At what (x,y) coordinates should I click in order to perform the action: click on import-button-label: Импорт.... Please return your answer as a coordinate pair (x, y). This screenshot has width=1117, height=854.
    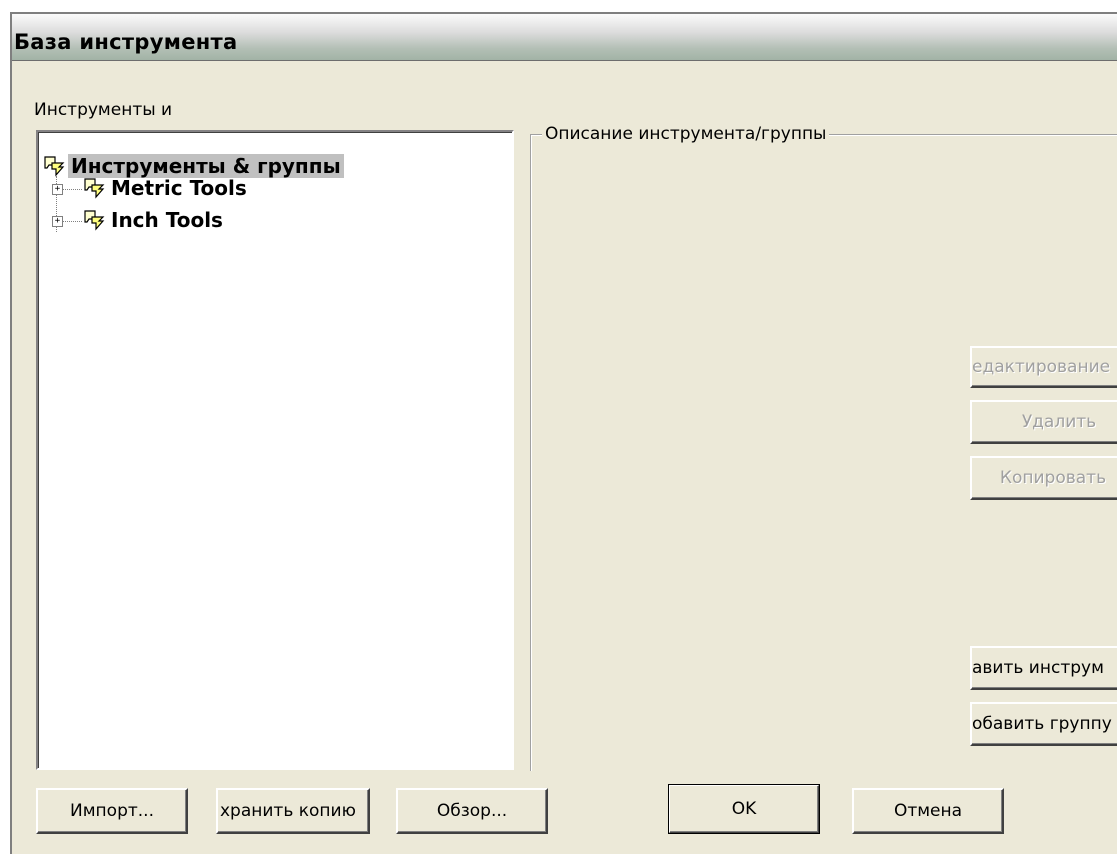
    Looking at the image, I should click on (112, 811).